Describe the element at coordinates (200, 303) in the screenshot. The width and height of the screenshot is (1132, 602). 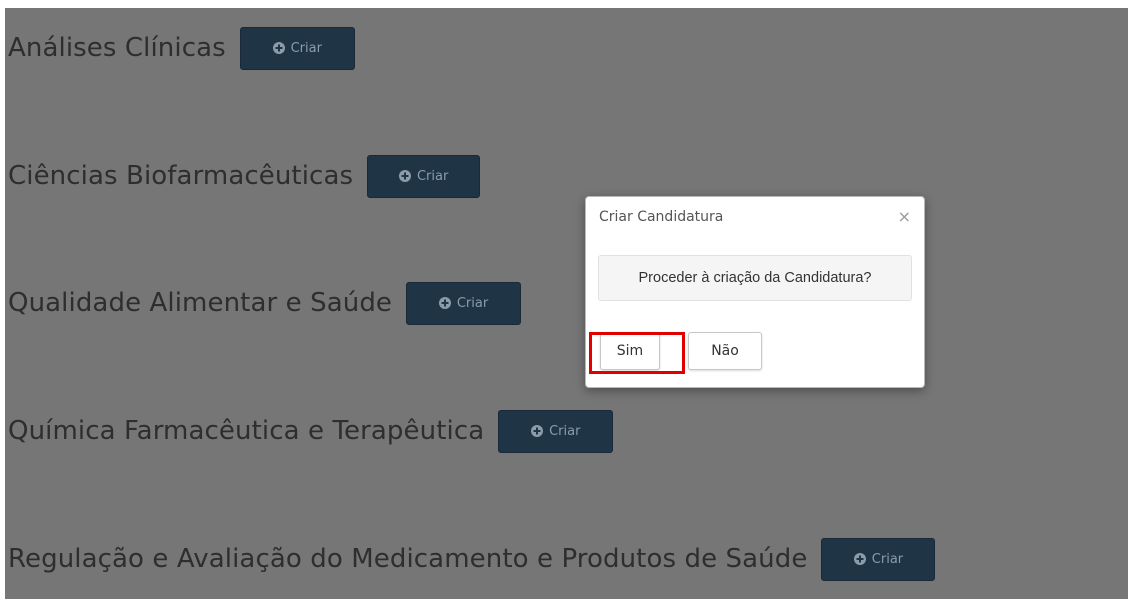
I see `course-title: Qualidade Alimentar e Saúde` at that location.